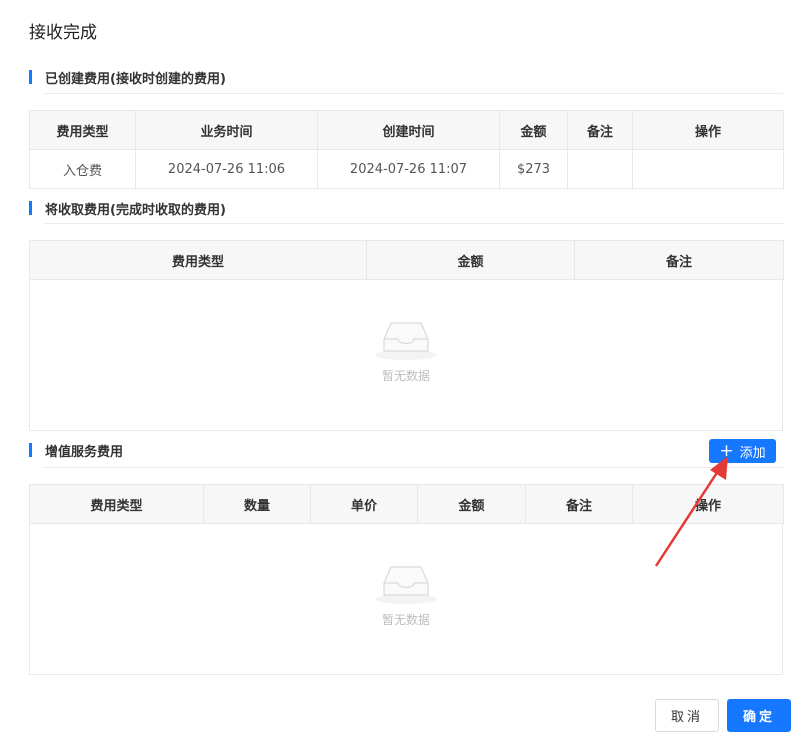 The image size is (811, 747). I want to click on table-header-row: 费用类型 金额 备注, so click(406, 260).